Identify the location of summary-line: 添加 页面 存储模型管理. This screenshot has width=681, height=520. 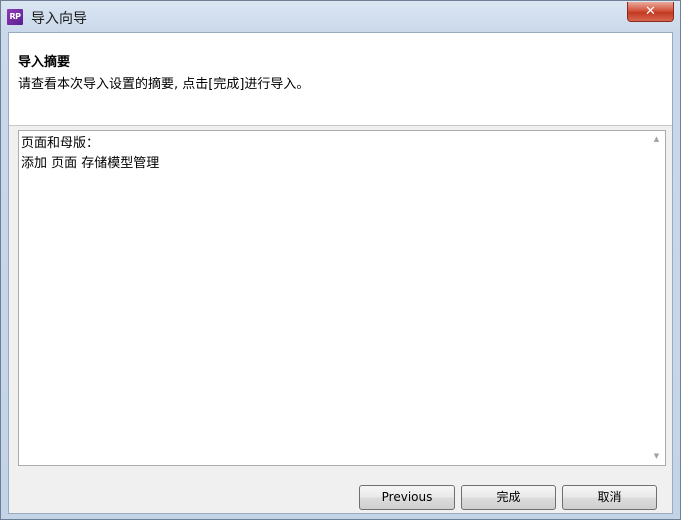
(90, 163).